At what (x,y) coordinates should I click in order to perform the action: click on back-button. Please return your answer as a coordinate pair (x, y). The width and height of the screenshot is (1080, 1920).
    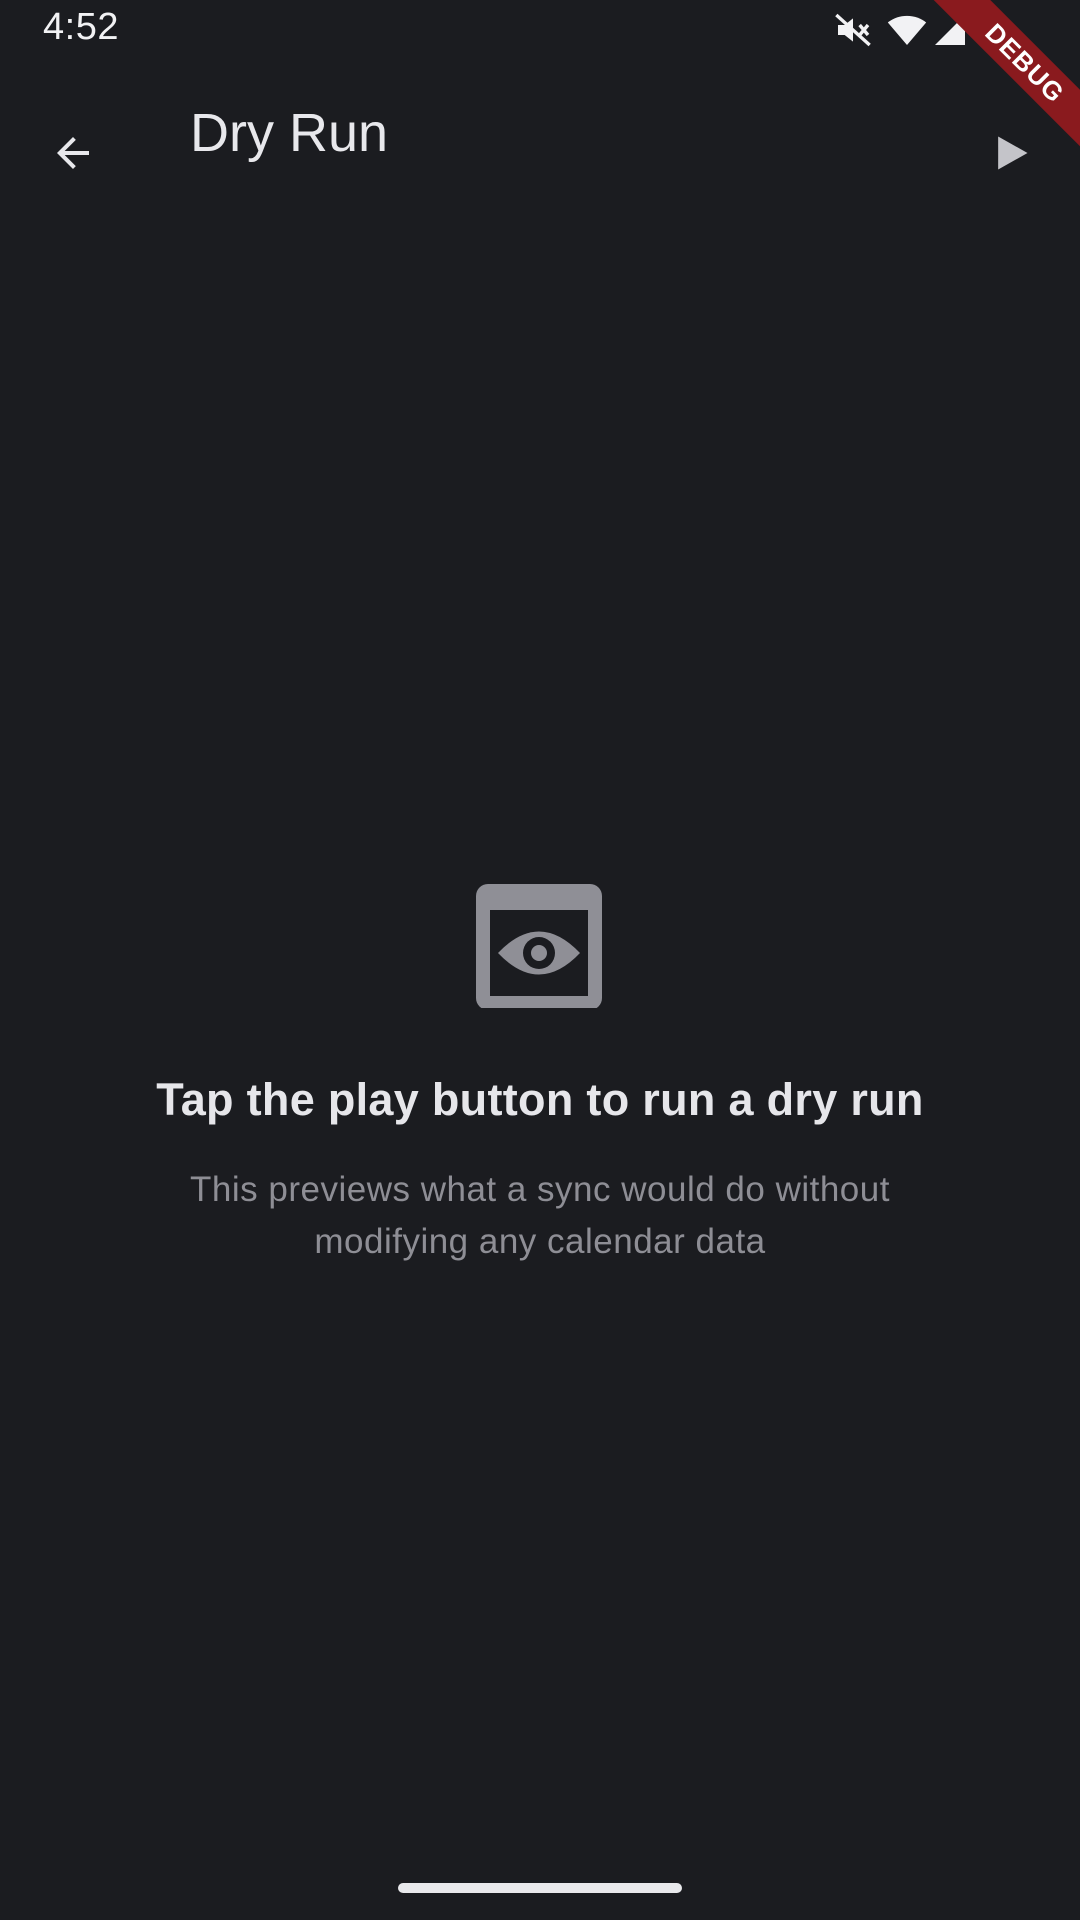
    Looking at the image, I should click on (73, 155).